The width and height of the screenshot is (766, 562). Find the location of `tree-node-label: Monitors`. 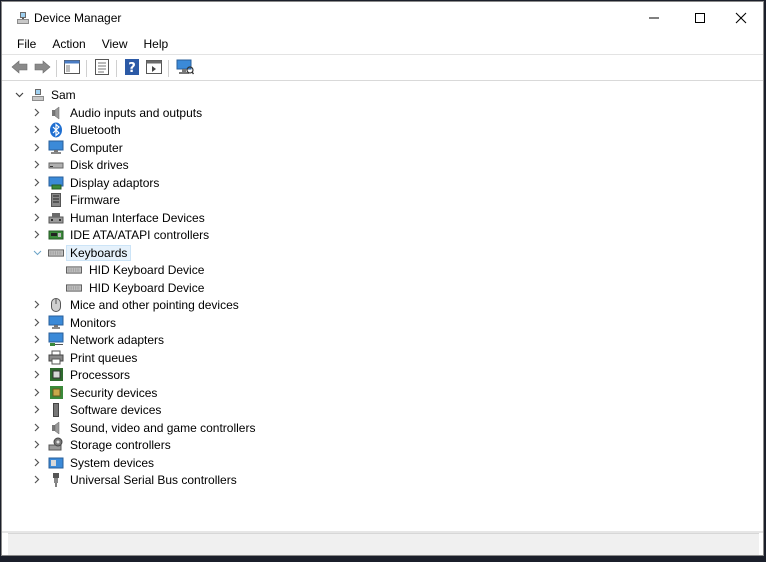

tree-node-label: Monitors is located at coordinates (93, 323).